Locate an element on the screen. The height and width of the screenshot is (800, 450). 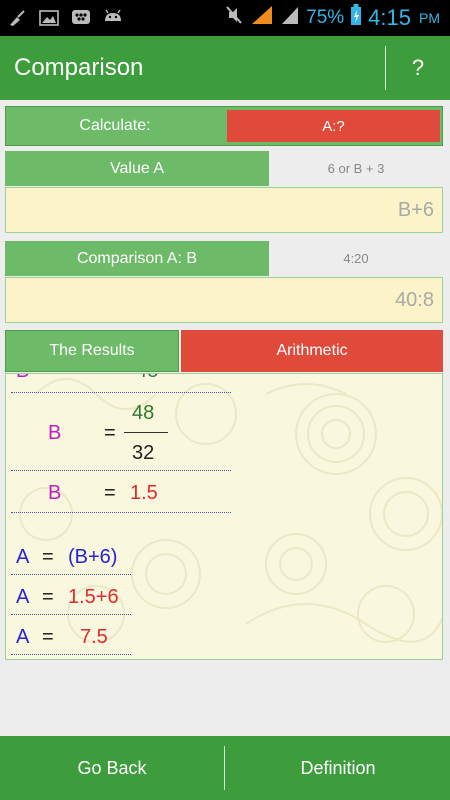
a-result-equals: = is located at coordinates (48, 637).